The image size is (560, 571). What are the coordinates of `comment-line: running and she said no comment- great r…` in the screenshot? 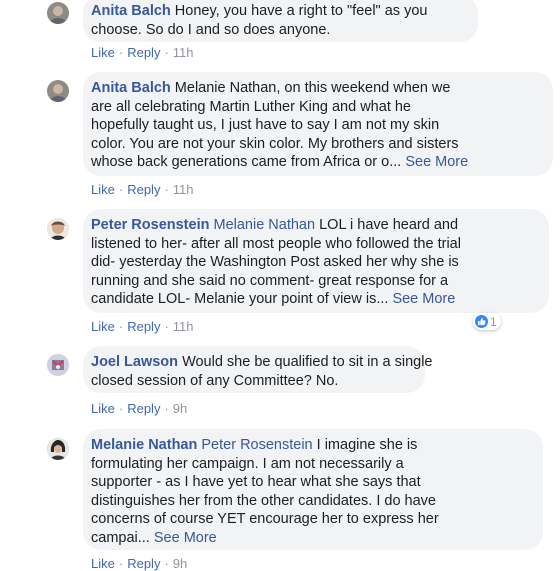 It's located at (270, 280).